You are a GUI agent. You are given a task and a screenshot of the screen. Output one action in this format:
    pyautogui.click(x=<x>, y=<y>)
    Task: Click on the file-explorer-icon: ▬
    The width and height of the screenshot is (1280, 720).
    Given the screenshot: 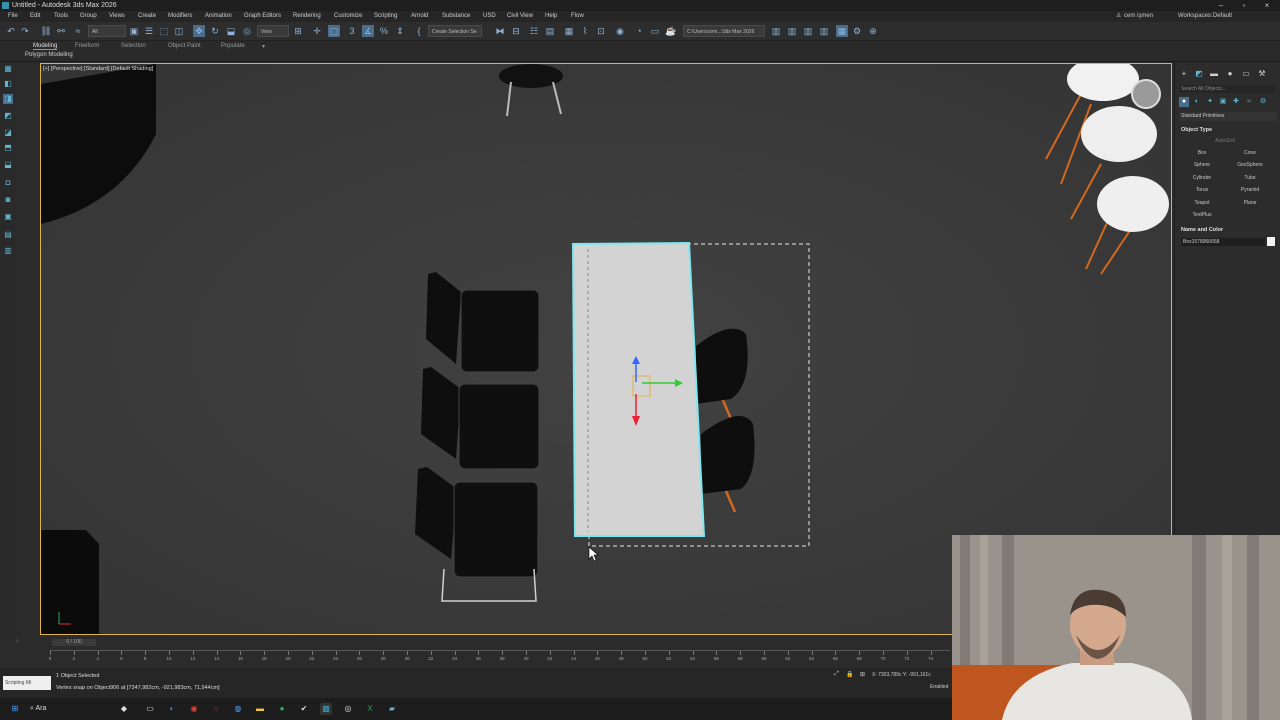 What is the action you would take?
    pyautogui.click(x=260, y=709)
    